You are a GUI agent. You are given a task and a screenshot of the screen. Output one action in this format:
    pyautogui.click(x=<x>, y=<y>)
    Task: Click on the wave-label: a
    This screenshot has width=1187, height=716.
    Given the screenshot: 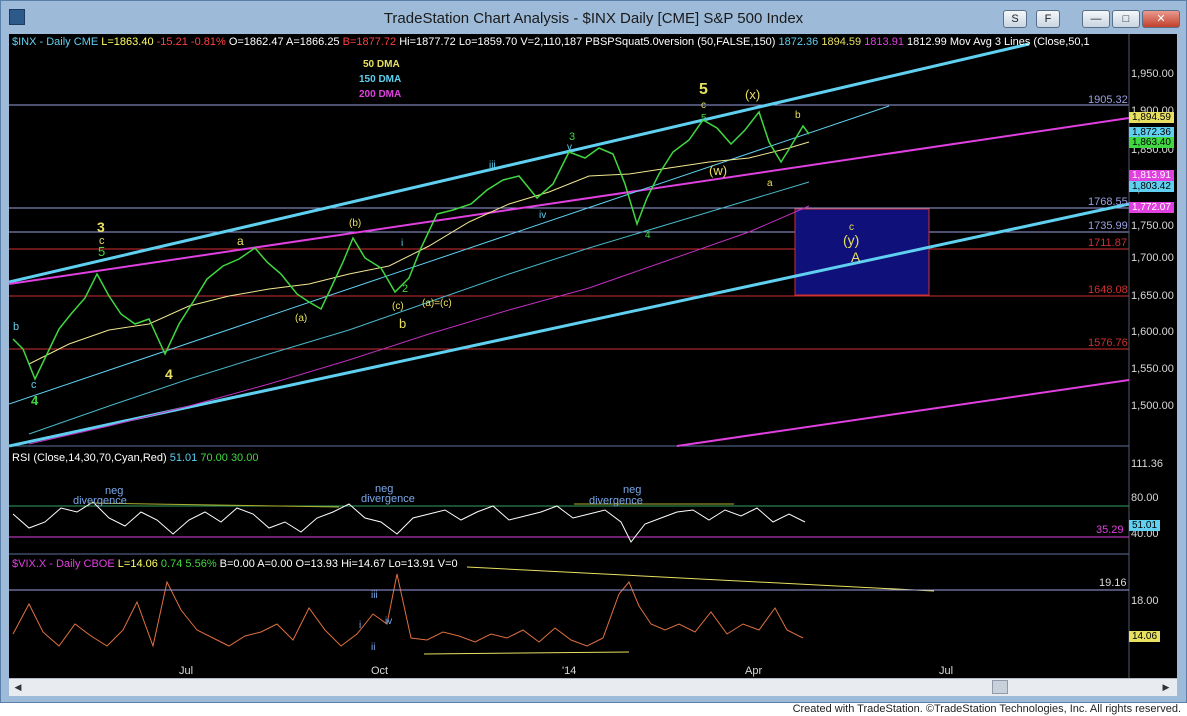 What is the action you would take?
    pyautogui.click(x=240, y=241)
    